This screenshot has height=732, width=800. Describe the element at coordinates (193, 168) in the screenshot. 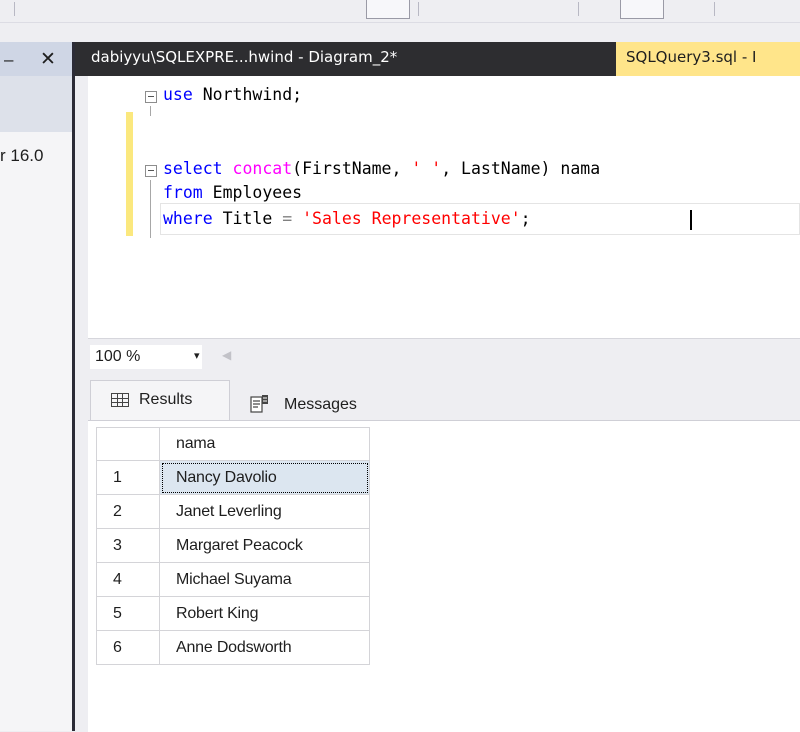

I see `keyword: select` at that location.